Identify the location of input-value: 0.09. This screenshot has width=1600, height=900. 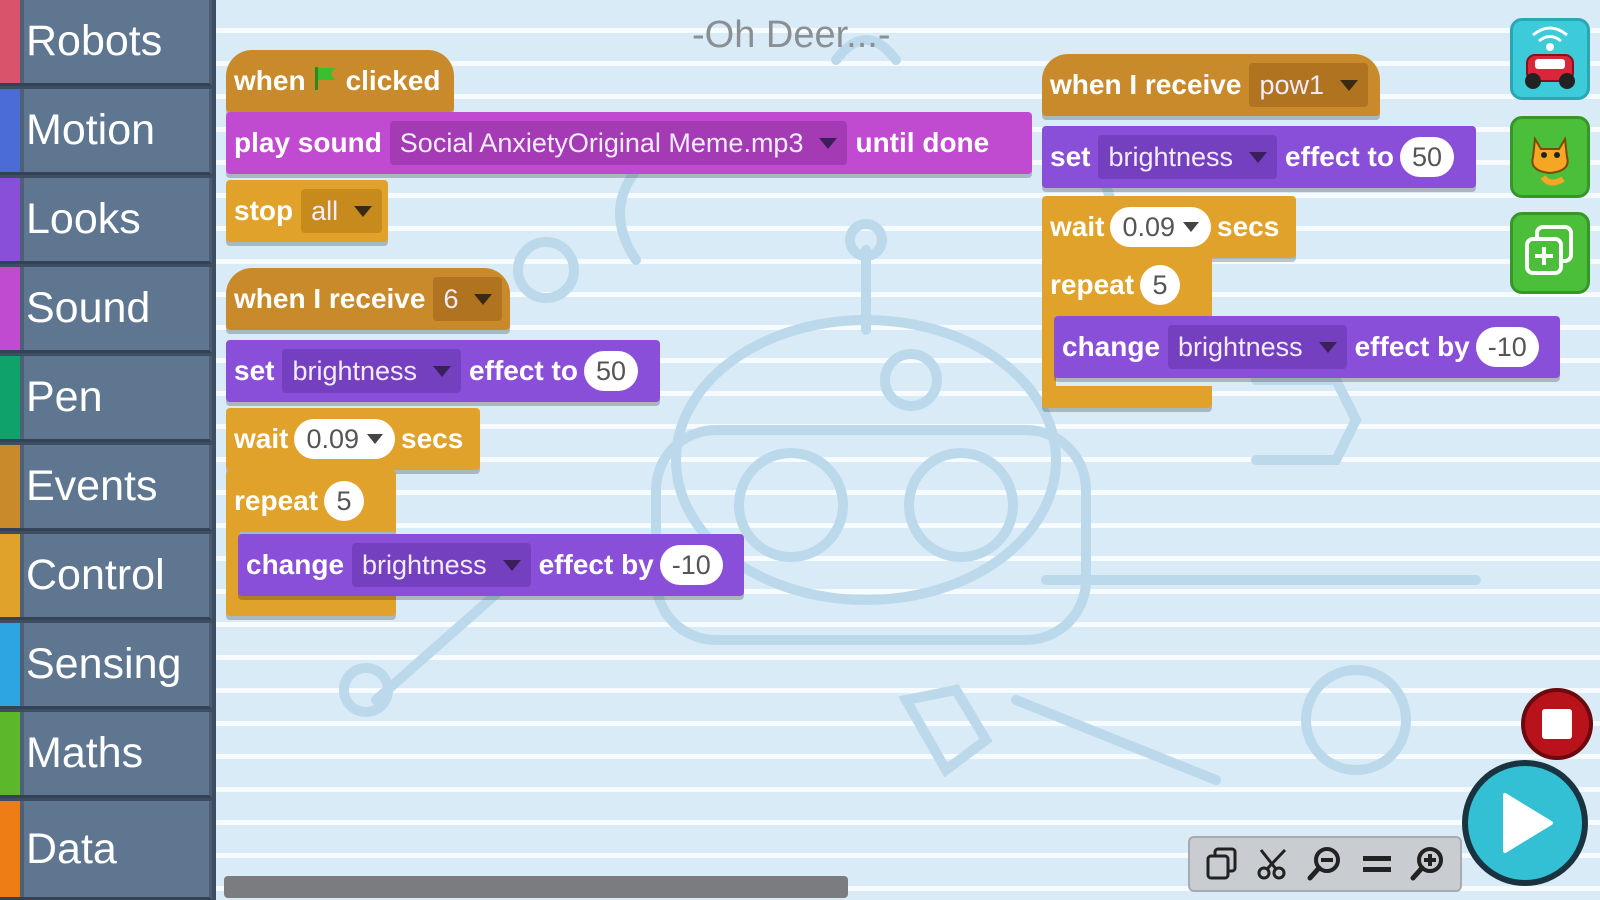
(1149, 226).